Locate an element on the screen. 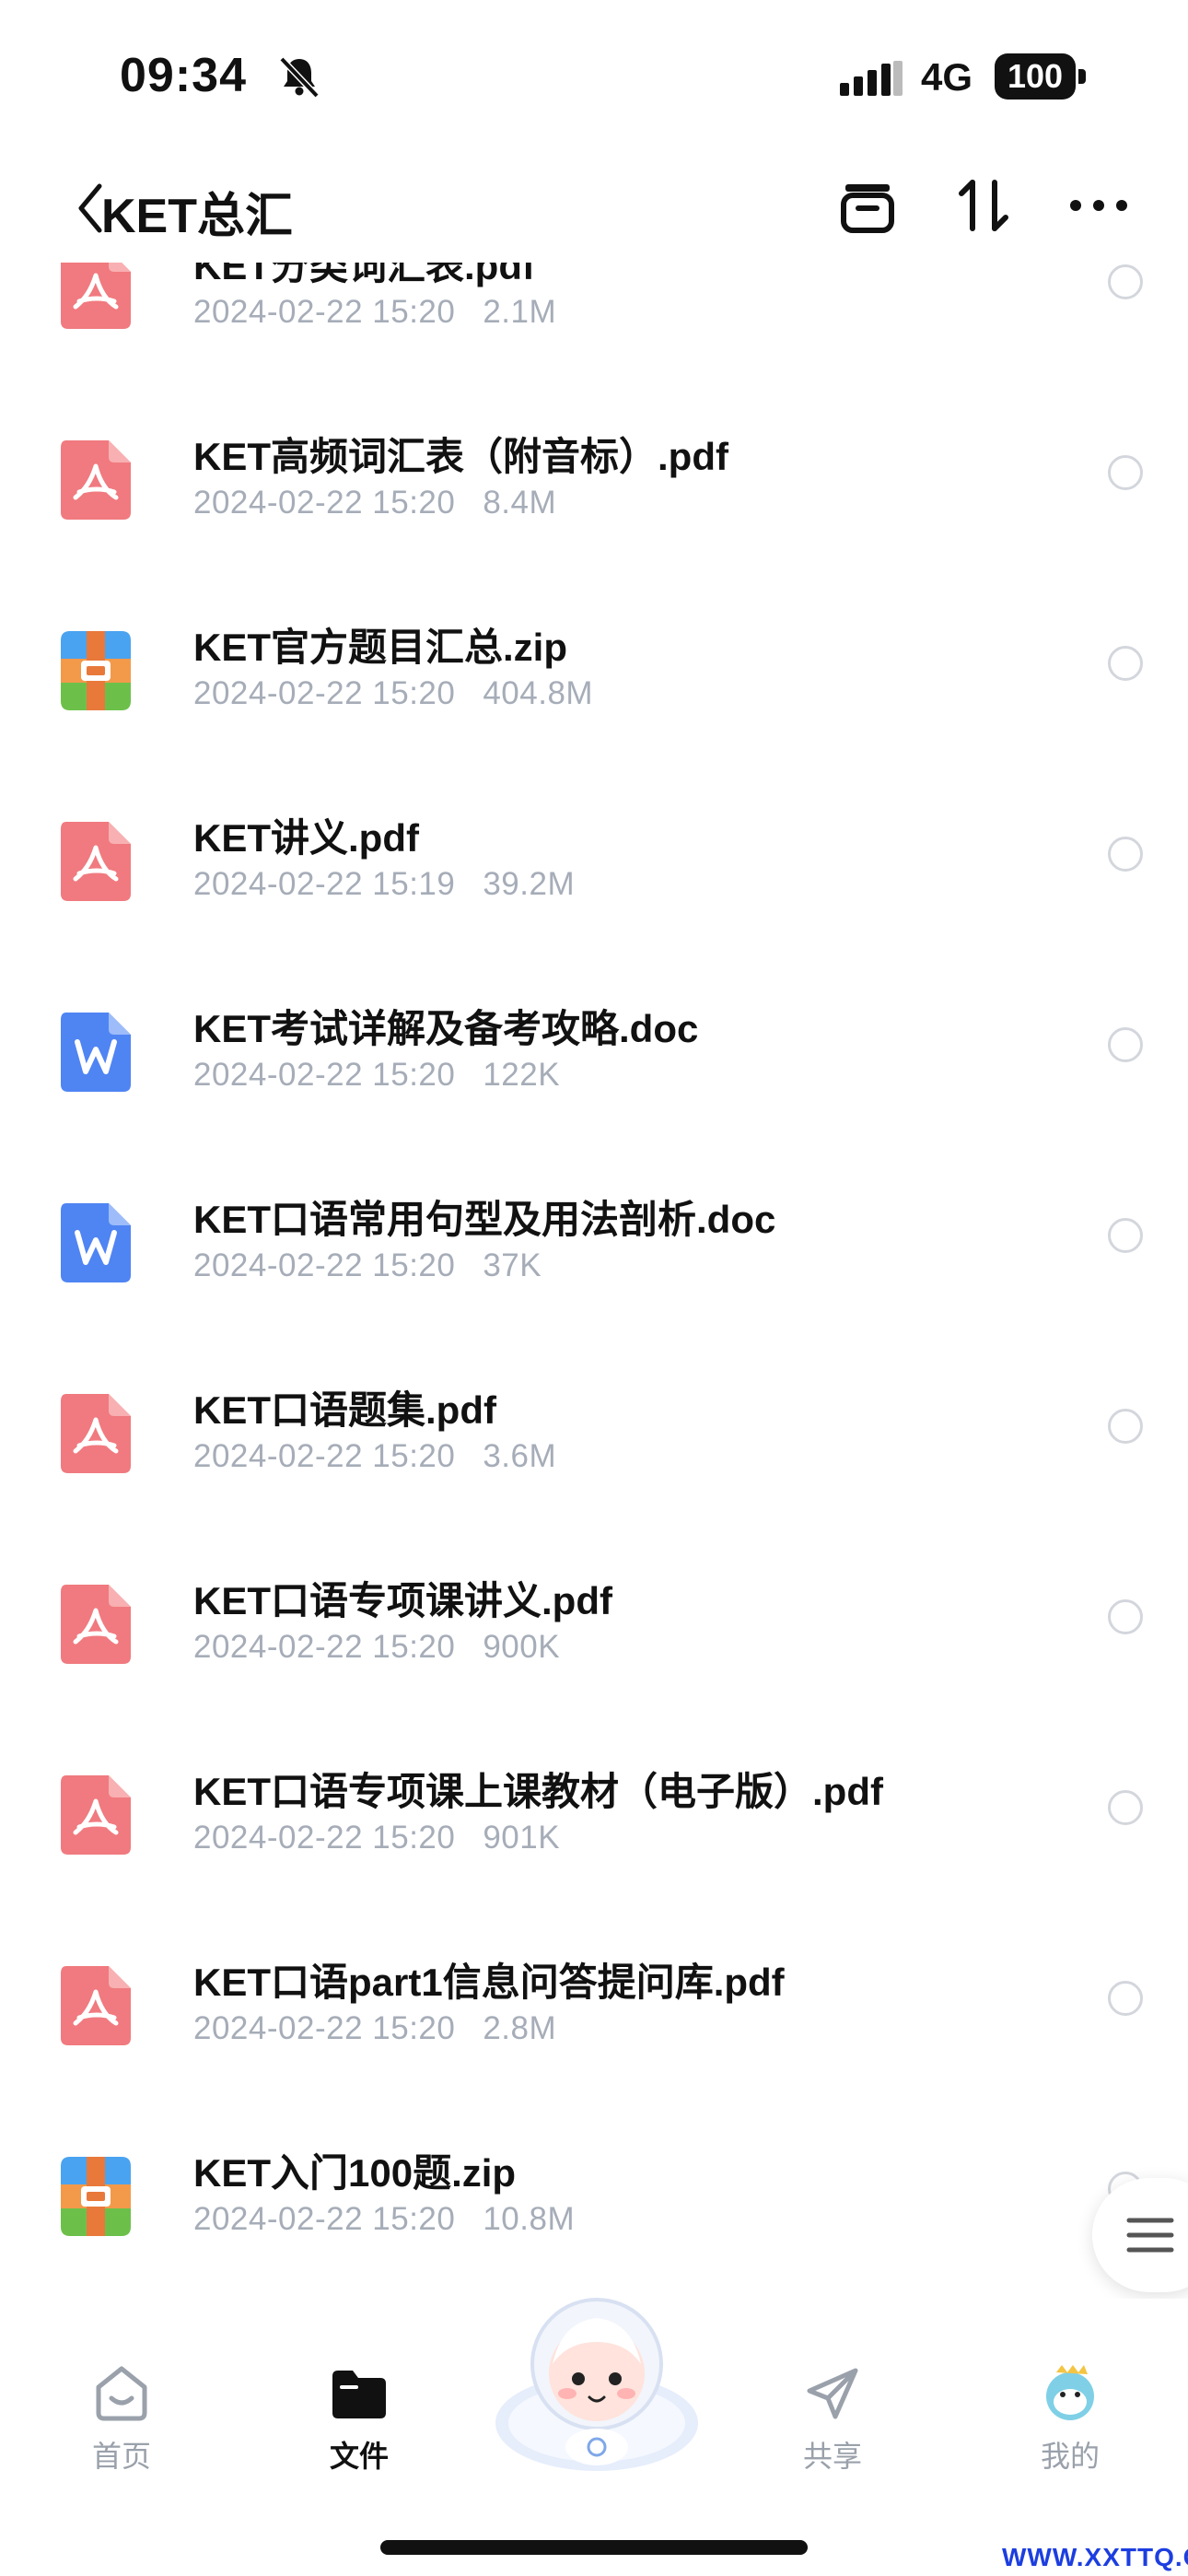 Image resolution: width=1188 pixels, height=2576 pixels. tab-mine: 我的 is located at coordinates (1070, 2419).